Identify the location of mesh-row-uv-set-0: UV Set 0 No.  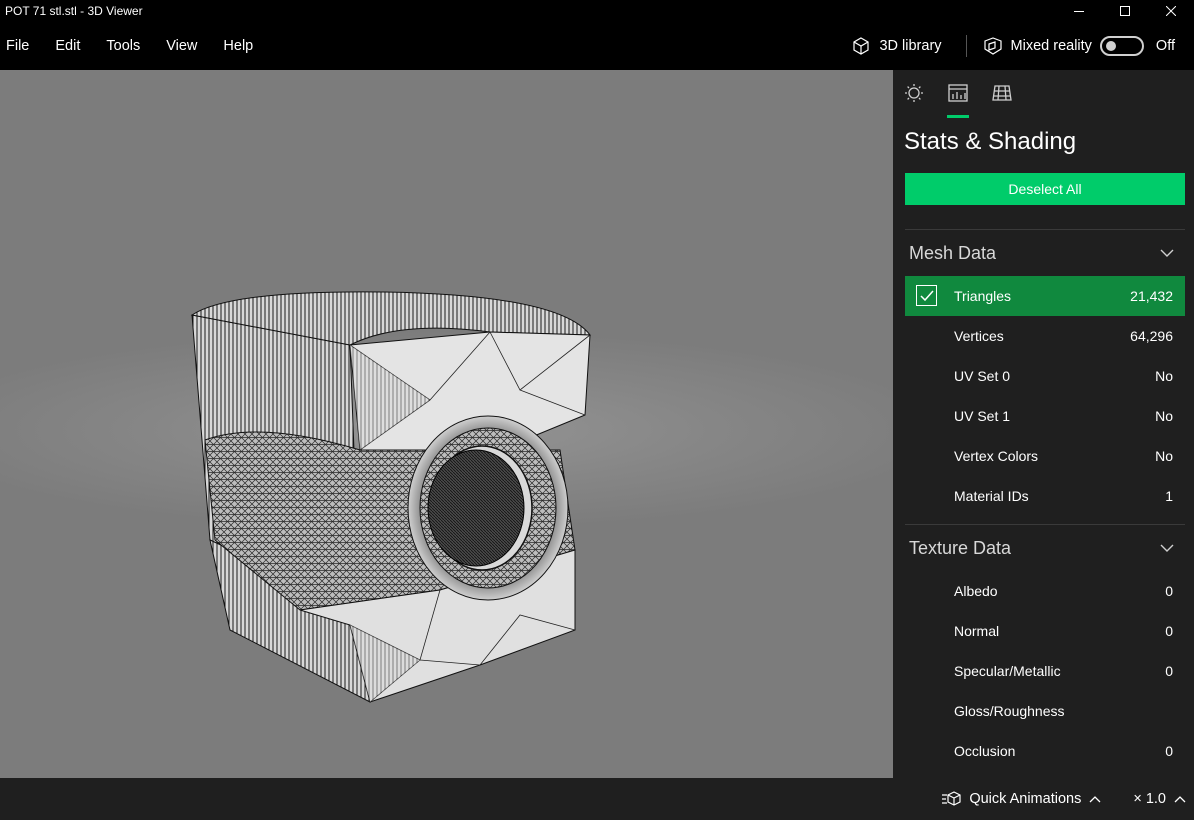
(1045, 376).